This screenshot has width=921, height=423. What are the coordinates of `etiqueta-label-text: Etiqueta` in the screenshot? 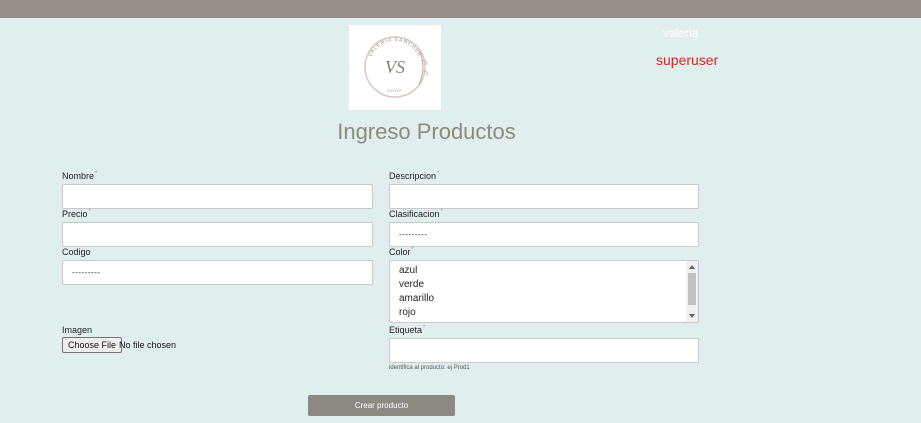 It's located at (406, 330).